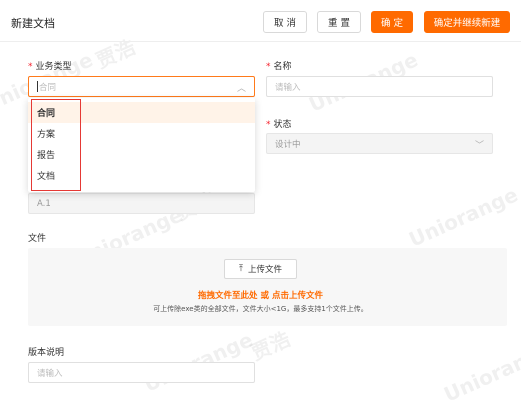 The image size is (521, 410). I want to click on confirm-continue-button: 确定并继续新建, so click(467, 22).